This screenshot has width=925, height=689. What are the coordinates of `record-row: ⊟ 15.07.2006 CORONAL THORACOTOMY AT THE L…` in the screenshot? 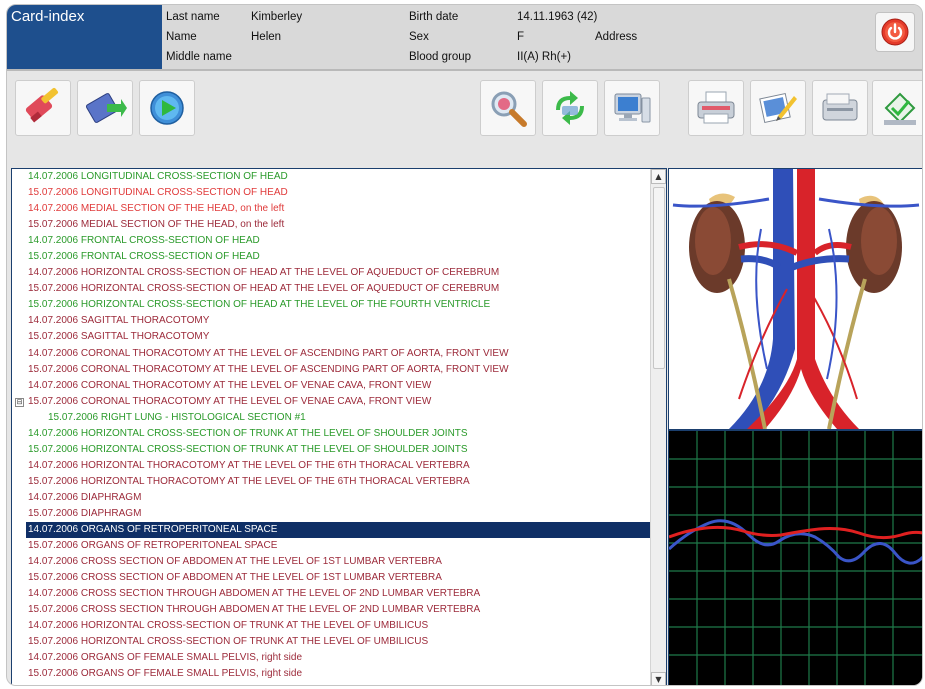 It's located at (331, 402).